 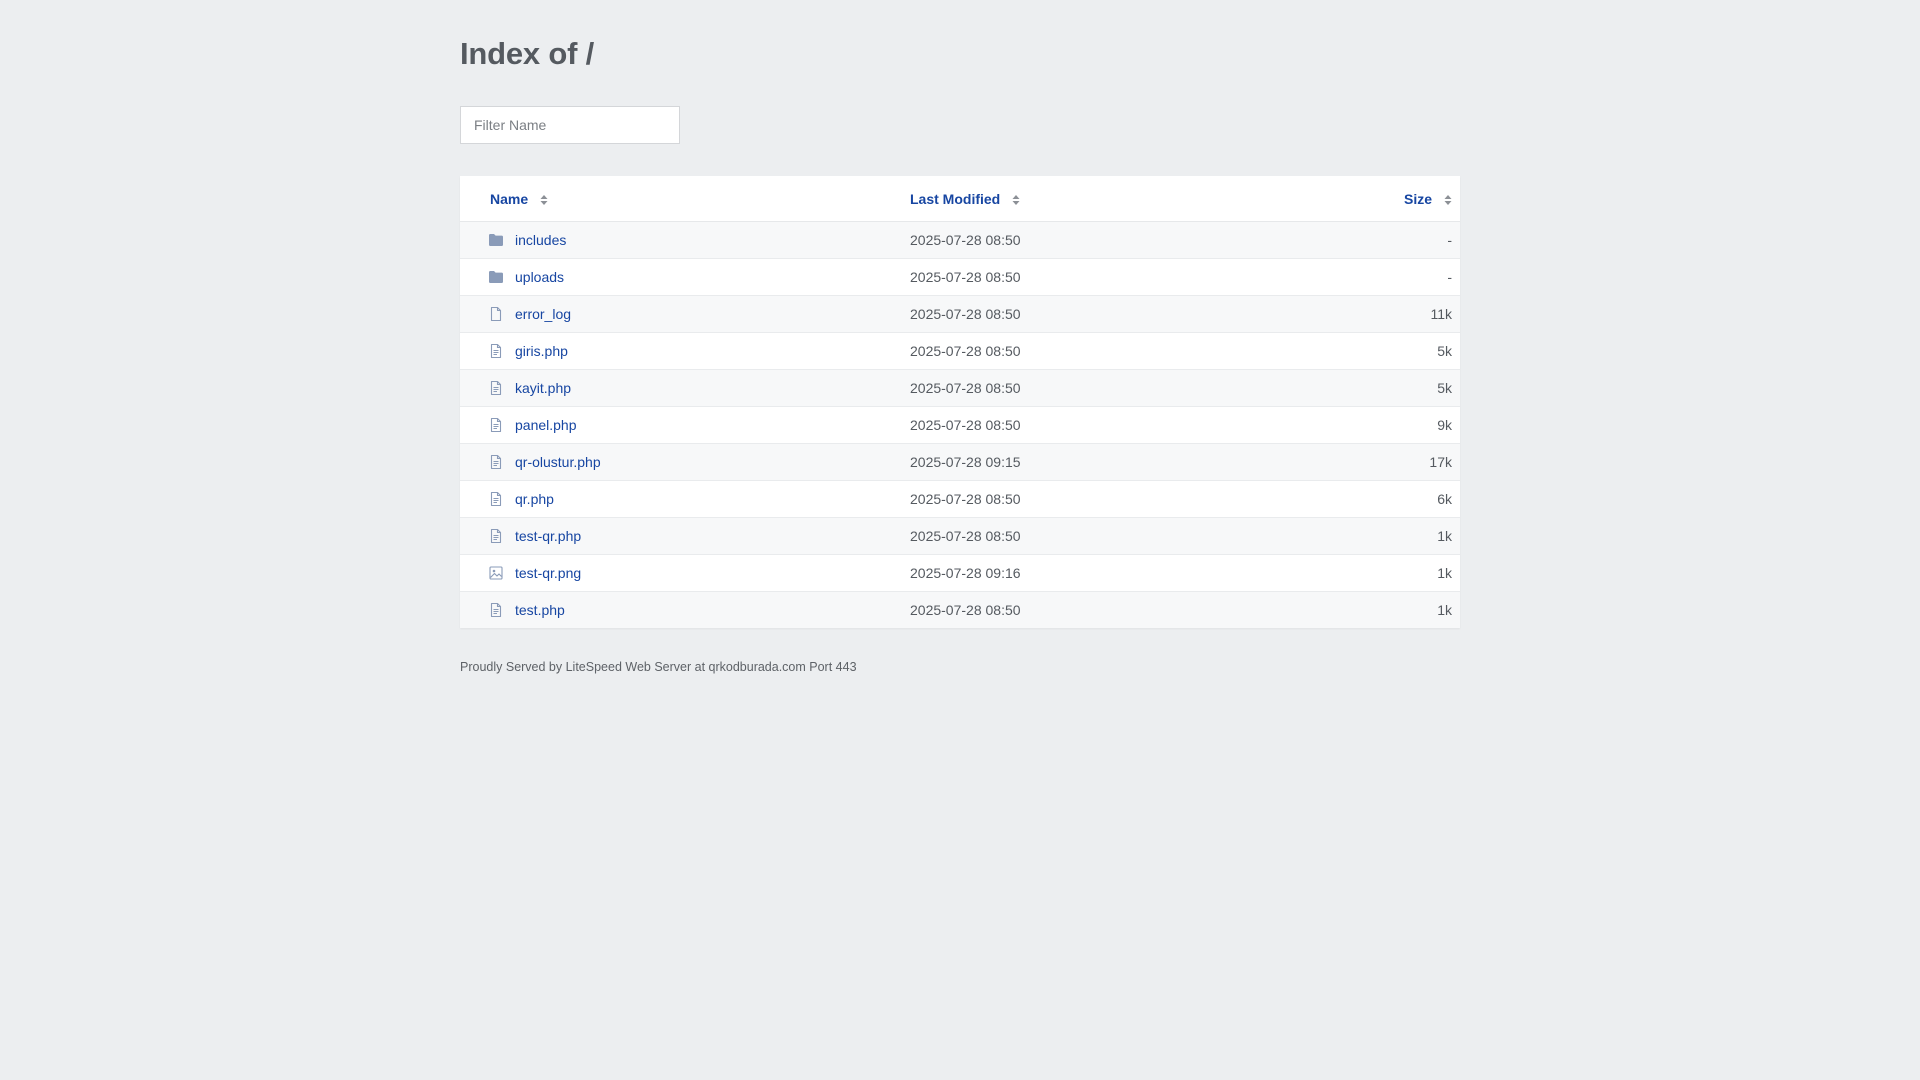 I want to click on table-row: test-qr.php 2025-07-28 08:50 1k, so click(x=960, y=536).